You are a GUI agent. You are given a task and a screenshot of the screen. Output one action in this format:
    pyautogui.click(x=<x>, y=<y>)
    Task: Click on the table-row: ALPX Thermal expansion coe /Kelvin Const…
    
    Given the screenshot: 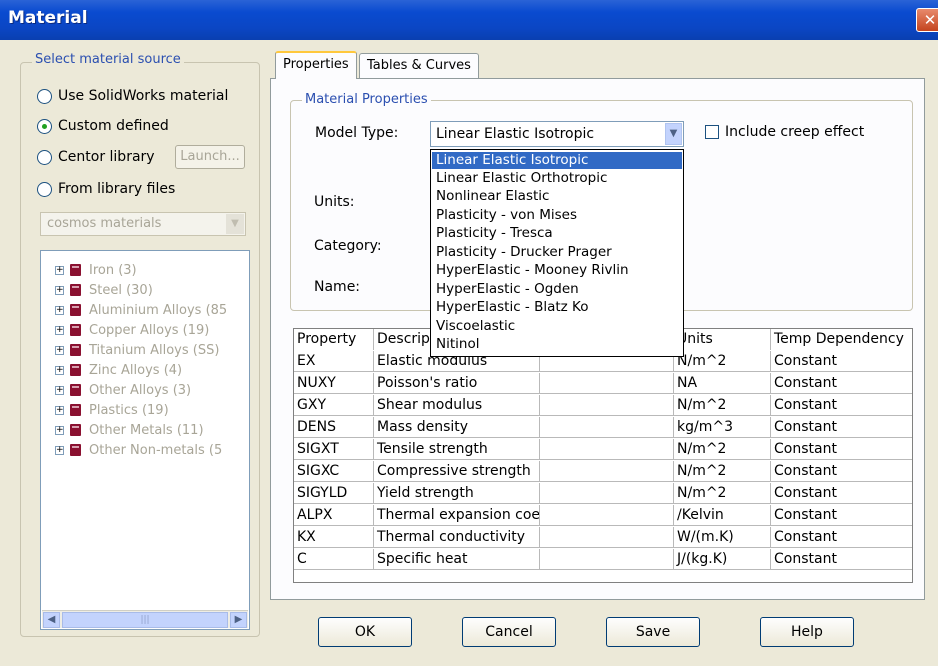 What is the action you would take?
    pyautogui.click(x=603, y=515)
    